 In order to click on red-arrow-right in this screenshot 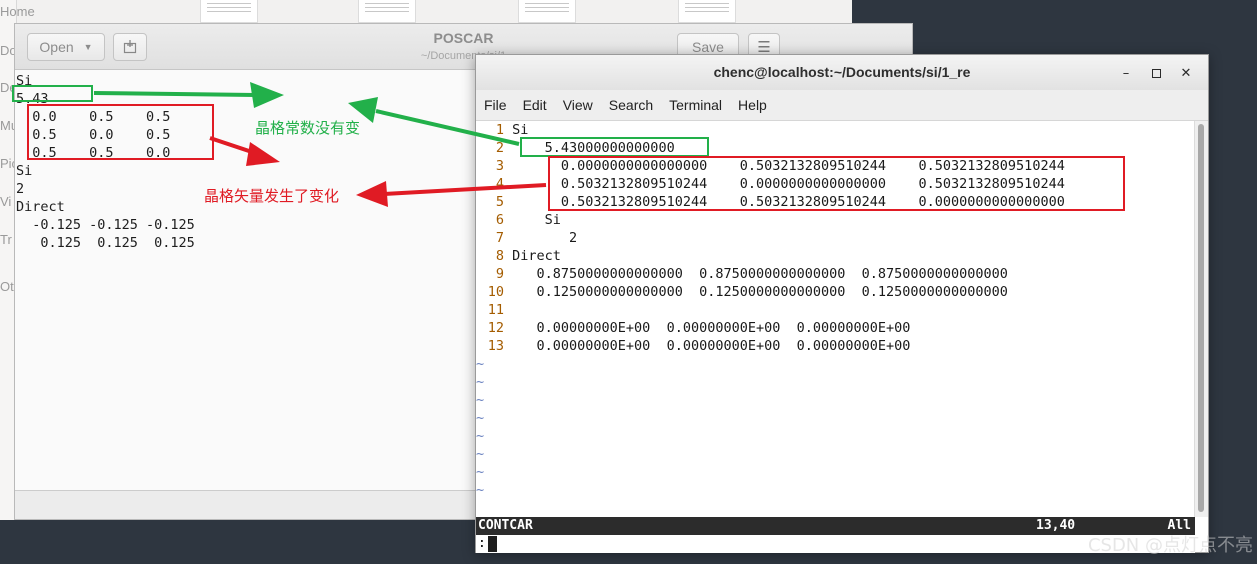, I will do `click(244, 151)`.